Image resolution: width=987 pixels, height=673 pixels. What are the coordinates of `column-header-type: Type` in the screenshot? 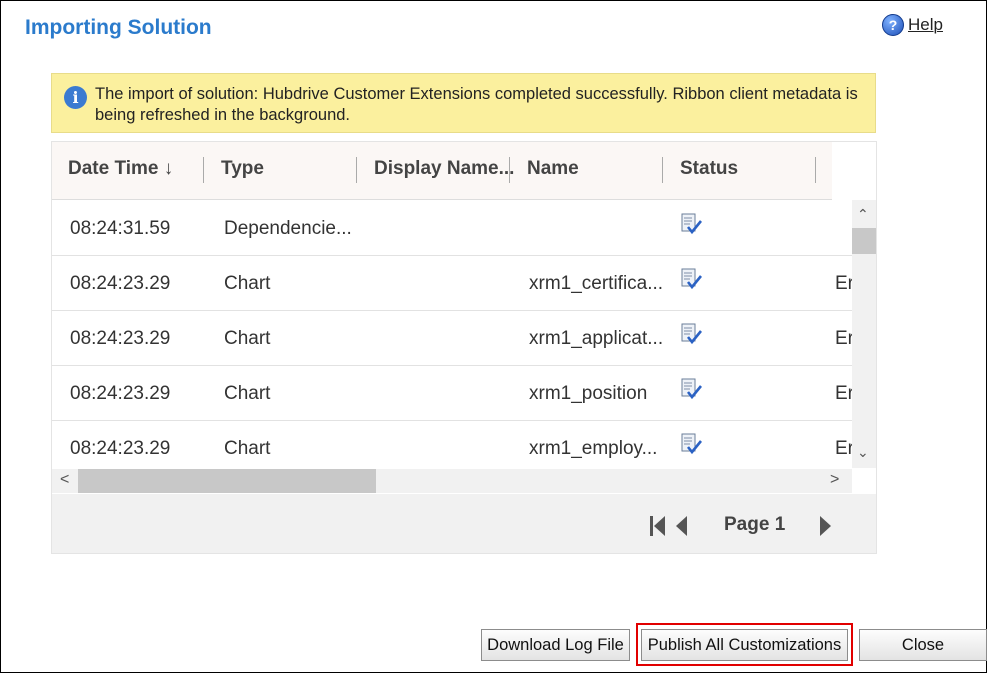 It's located at (242, 169).